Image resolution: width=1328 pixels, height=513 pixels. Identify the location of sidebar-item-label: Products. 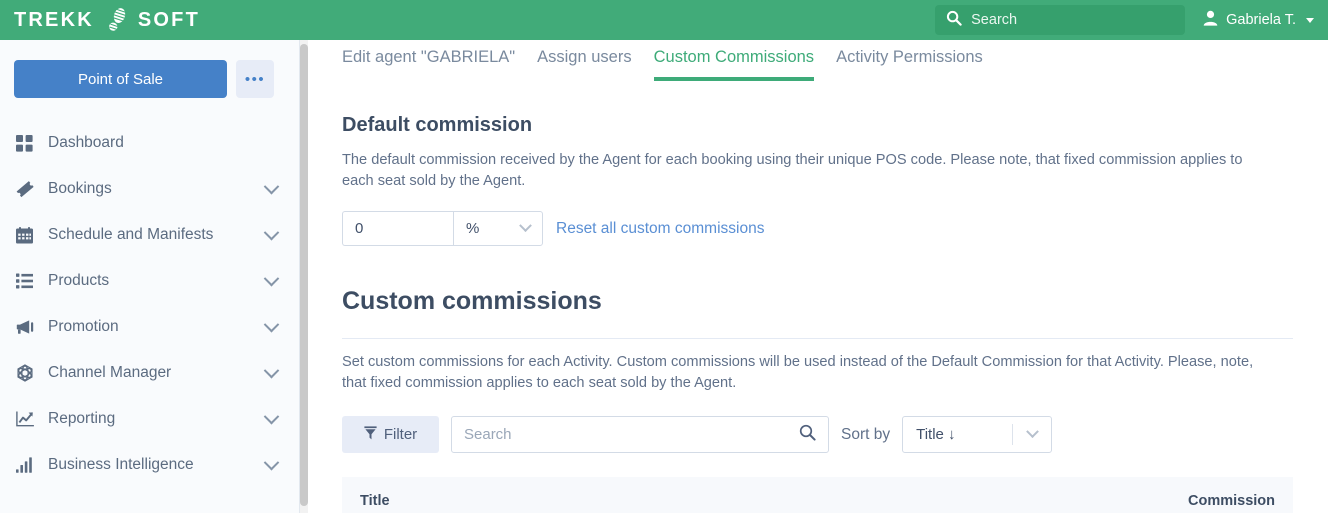
(79, 280).